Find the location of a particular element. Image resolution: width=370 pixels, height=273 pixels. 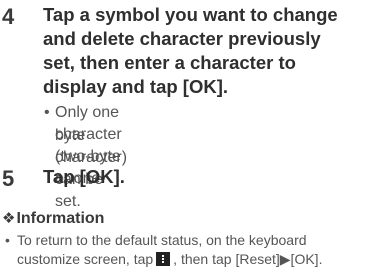

step-title: Tap [OK]. is located at coordinates (84, 176).